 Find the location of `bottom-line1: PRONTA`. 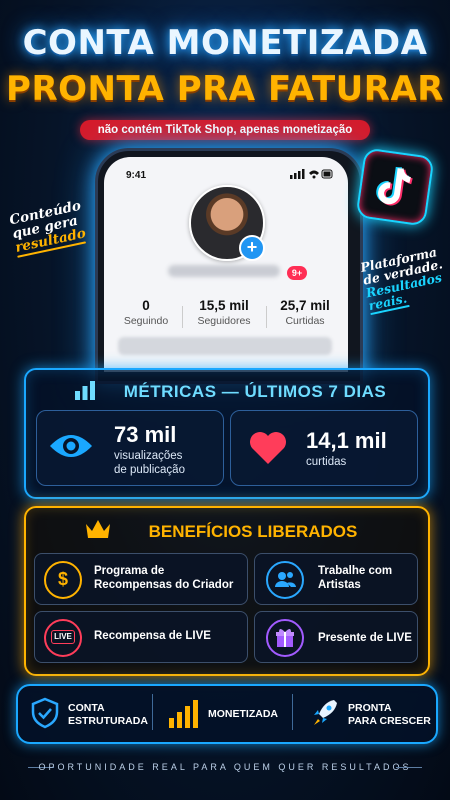

bottom-line1: PRONTA is located at coordinates (370, 708).